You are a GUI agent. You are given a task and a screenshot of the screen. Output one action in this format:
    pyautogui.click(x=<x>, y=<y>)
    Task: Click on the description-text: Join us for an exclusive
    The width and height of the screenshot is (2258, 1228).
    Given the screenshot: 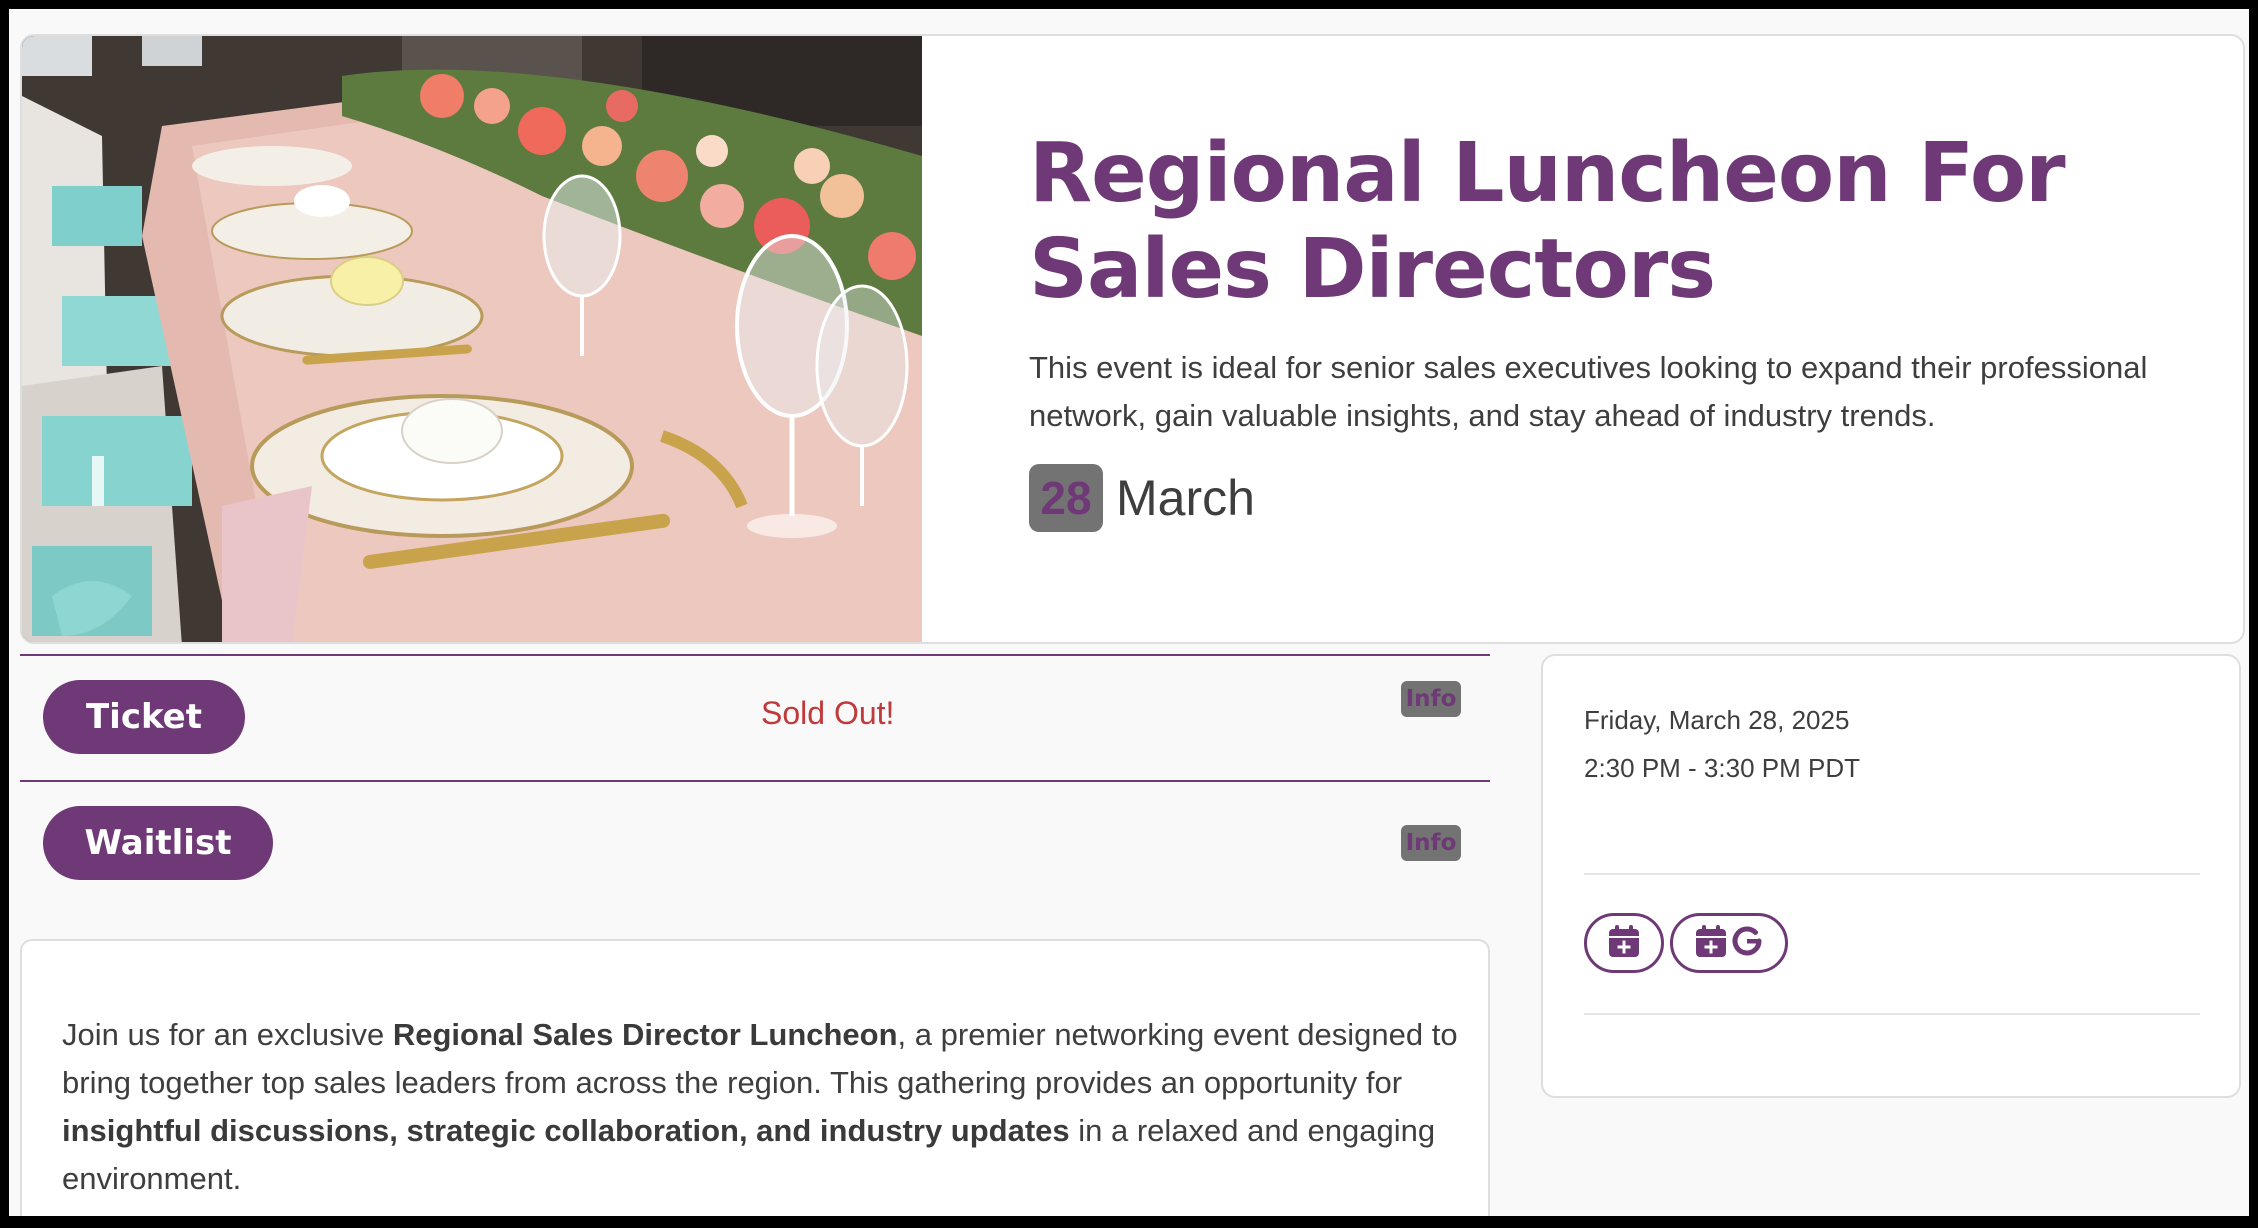 What is the action you would take?
    pyautogui.click(x=227, y=1034)
    